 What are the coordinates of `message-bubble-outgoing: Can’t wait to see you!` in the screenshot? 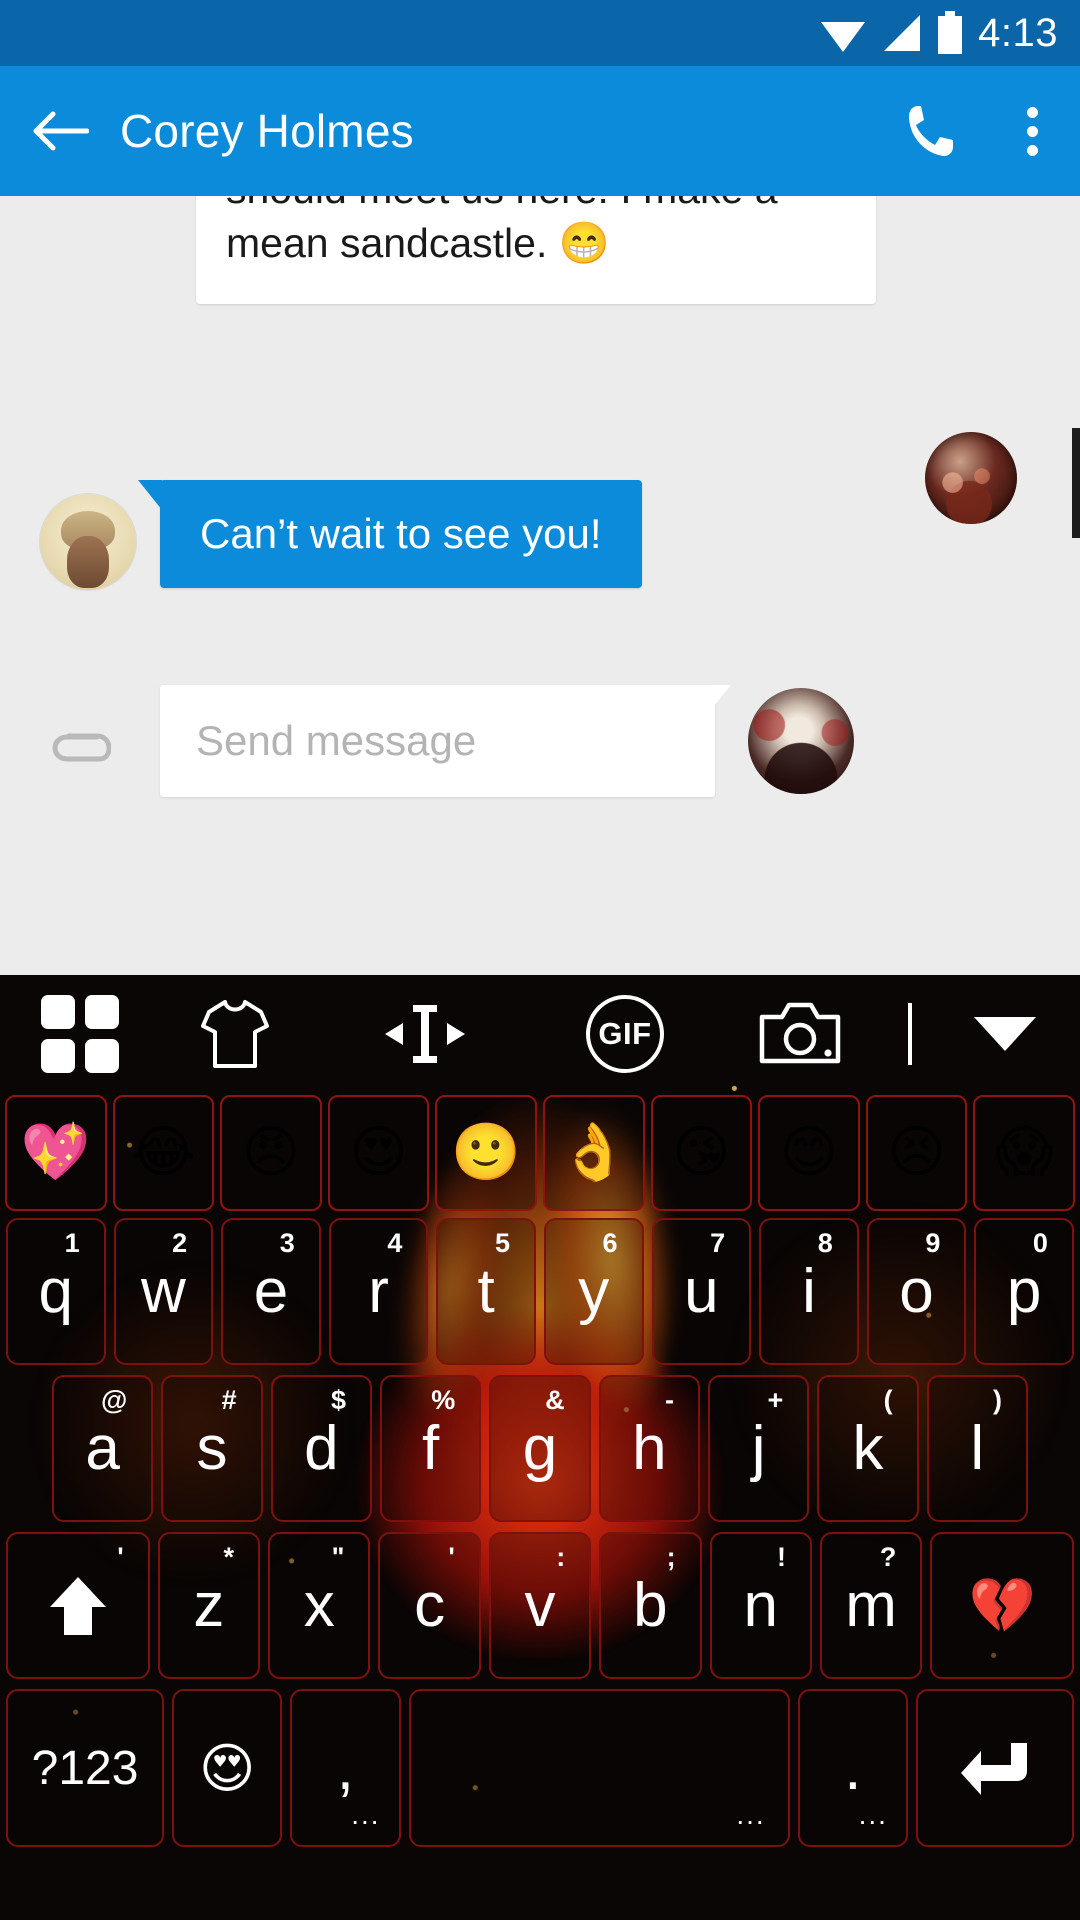 It's located at (401, 534).